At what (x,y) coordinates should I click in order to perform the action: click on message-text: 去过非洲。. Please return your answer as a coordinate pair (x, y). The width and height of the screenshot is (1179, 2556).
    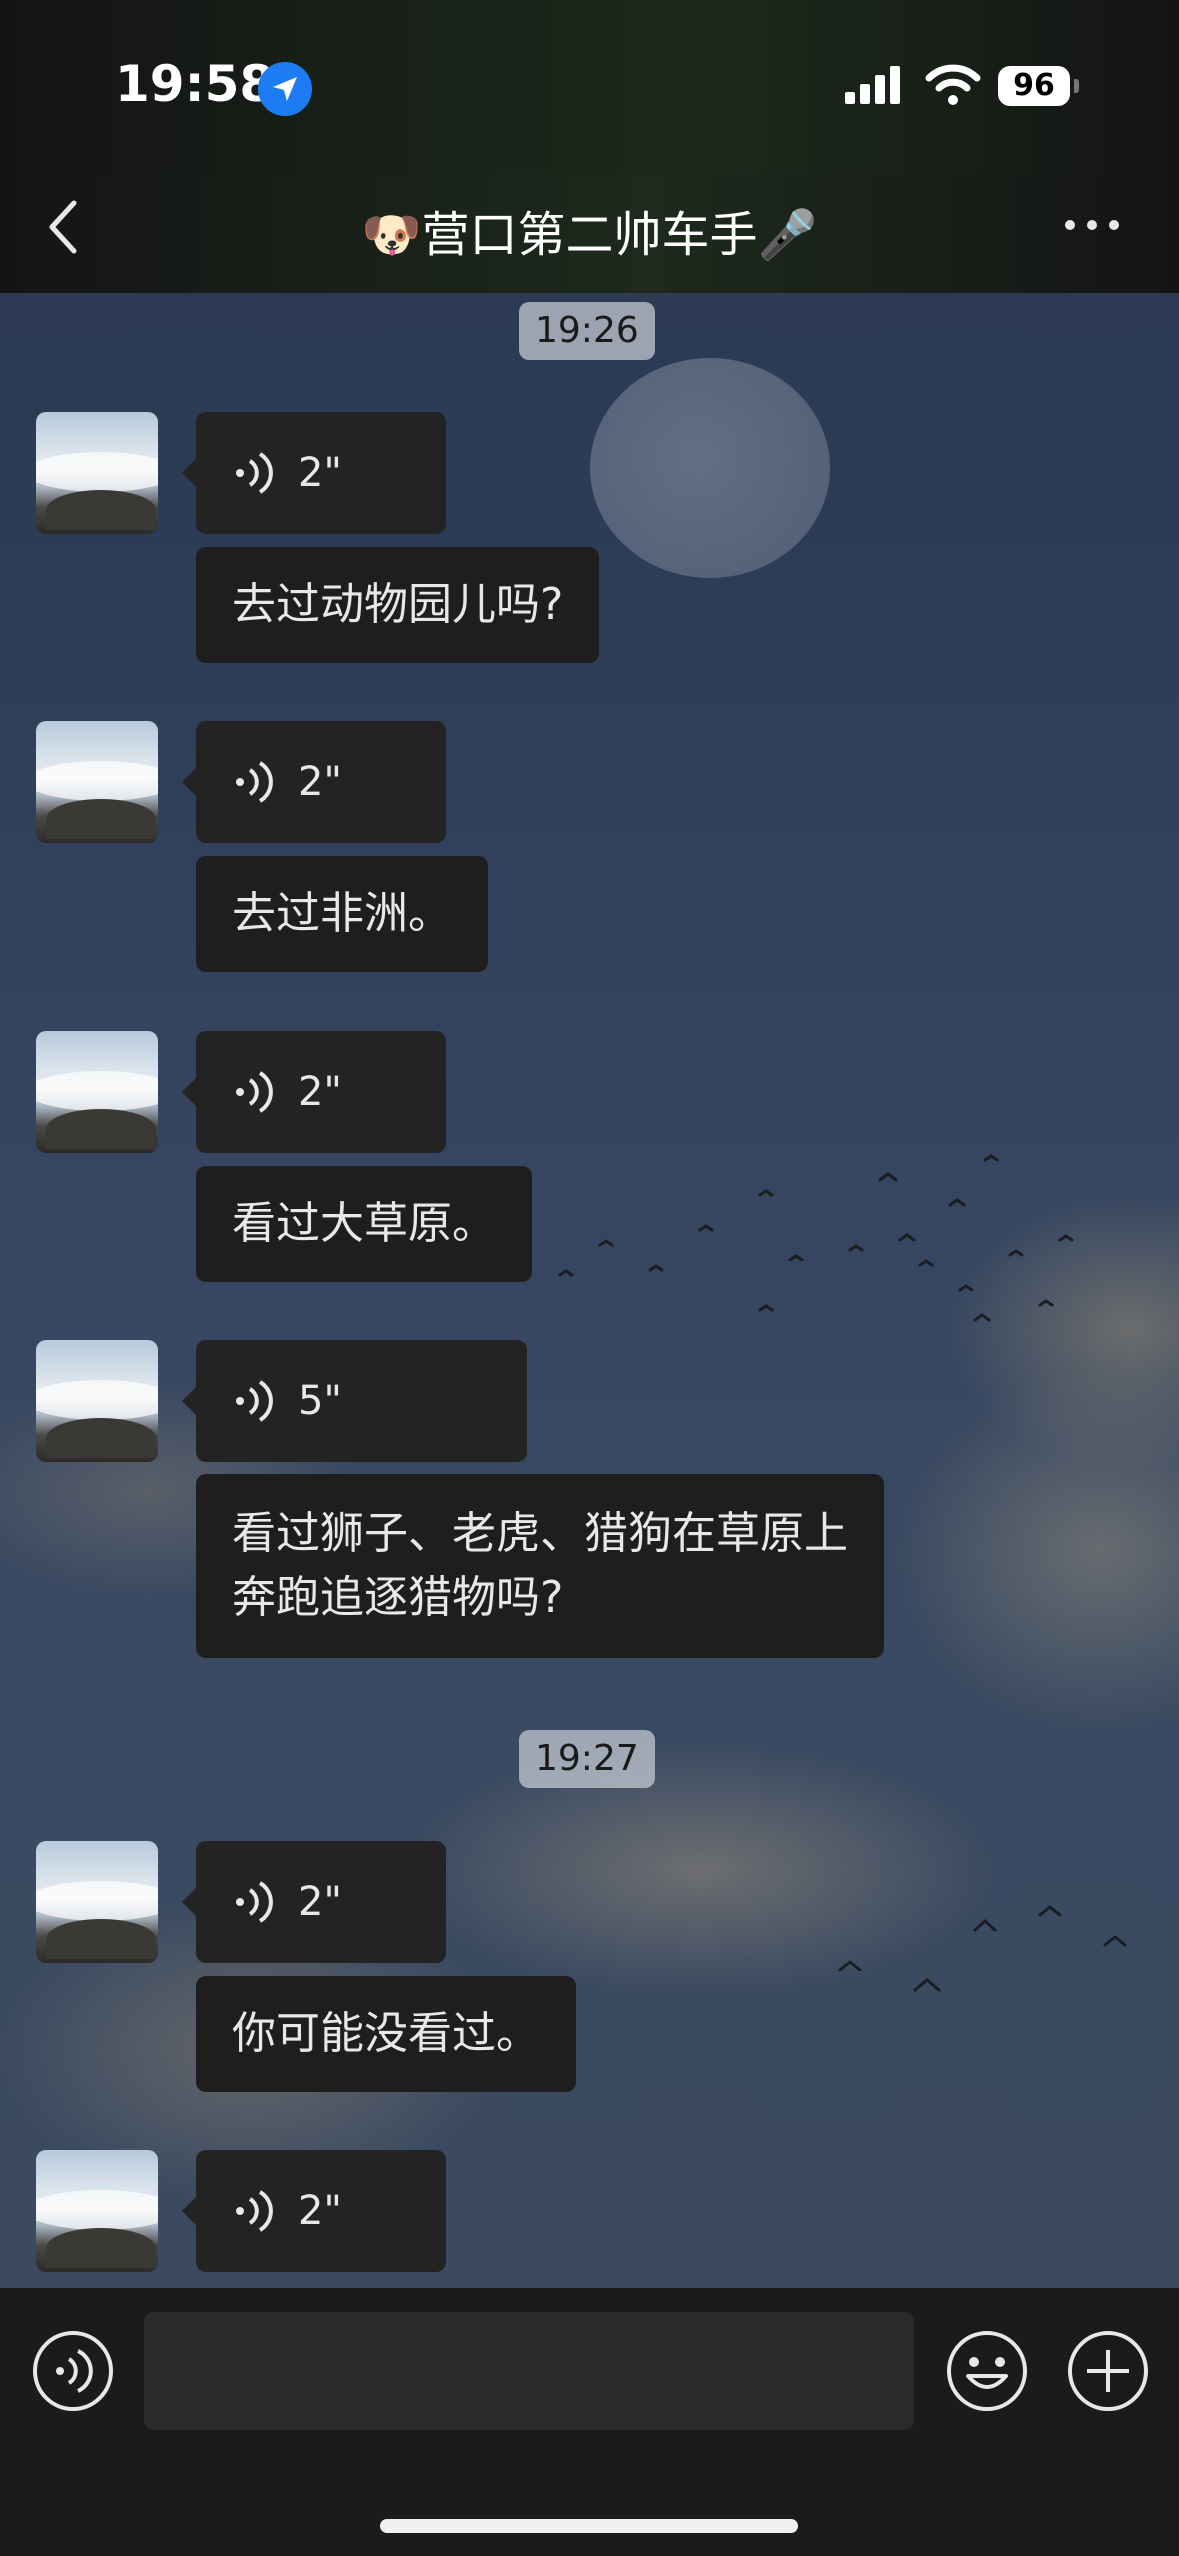
    Looking at the image, I should click on (342, 914).